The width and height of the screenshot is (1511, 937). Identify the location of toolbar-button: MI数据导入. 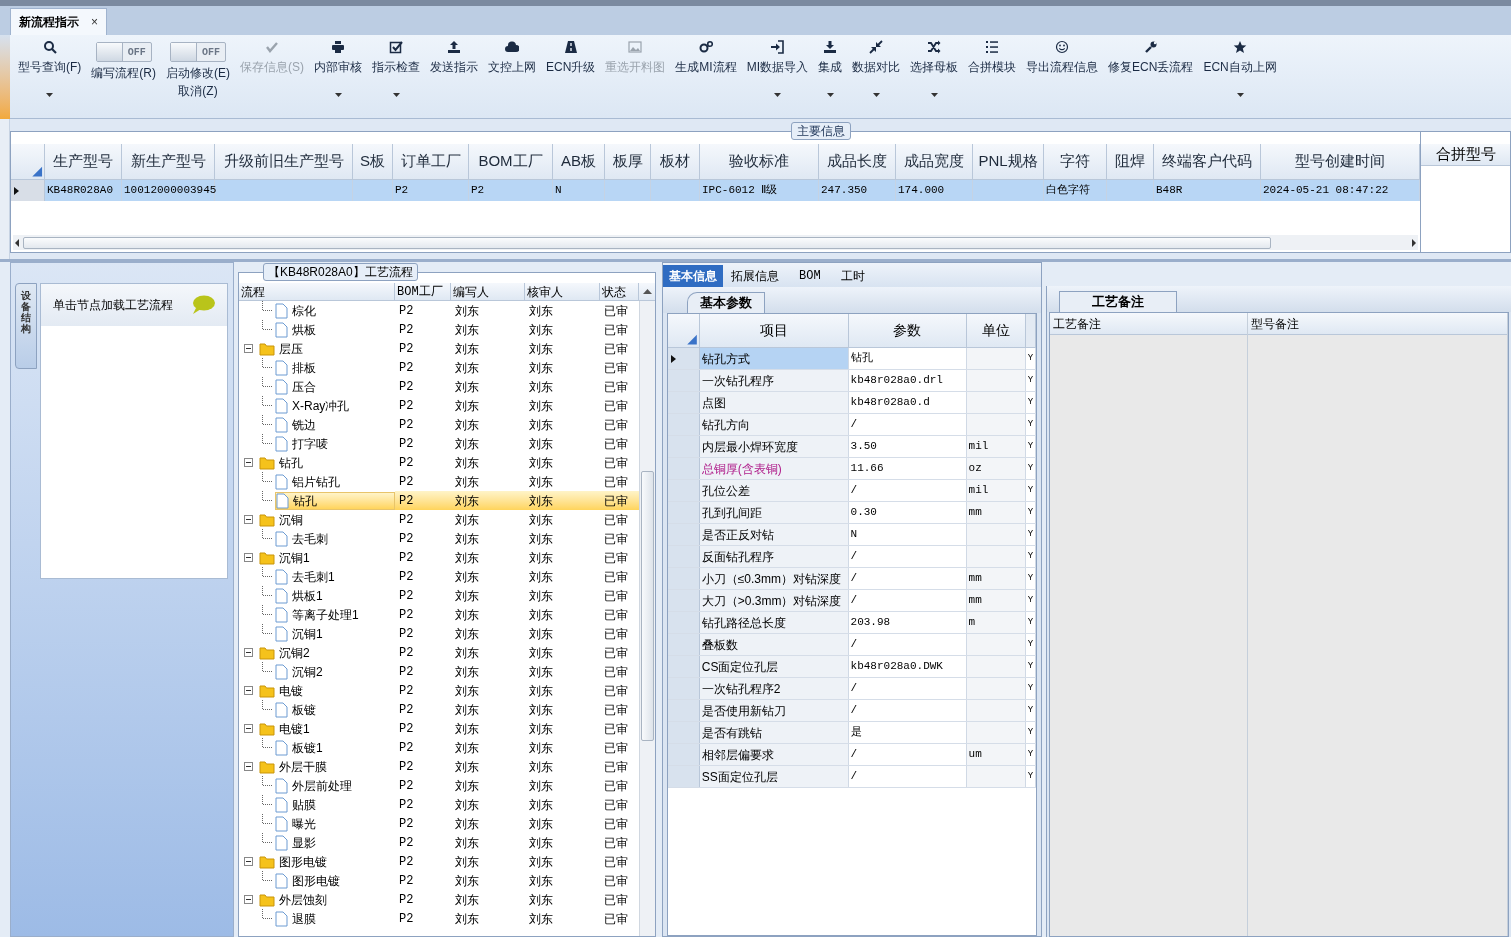
(777, 75).